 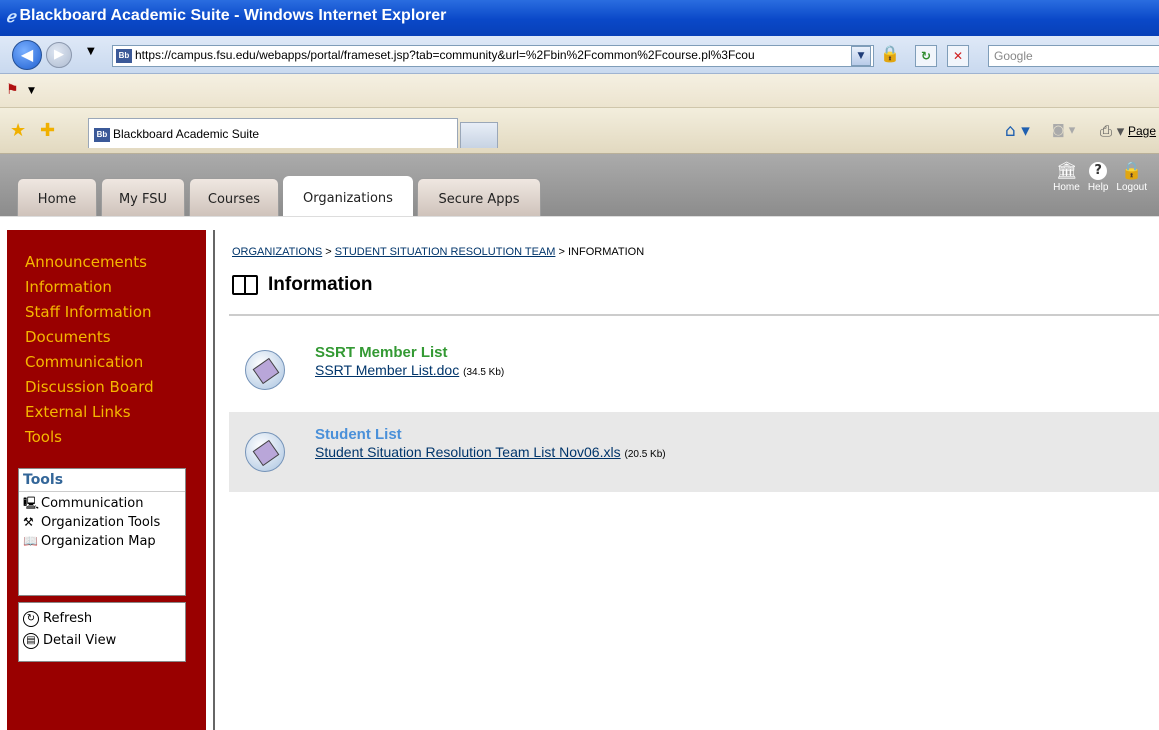 I want to click on home-link-label: Home, so click(x=1066, y=187).